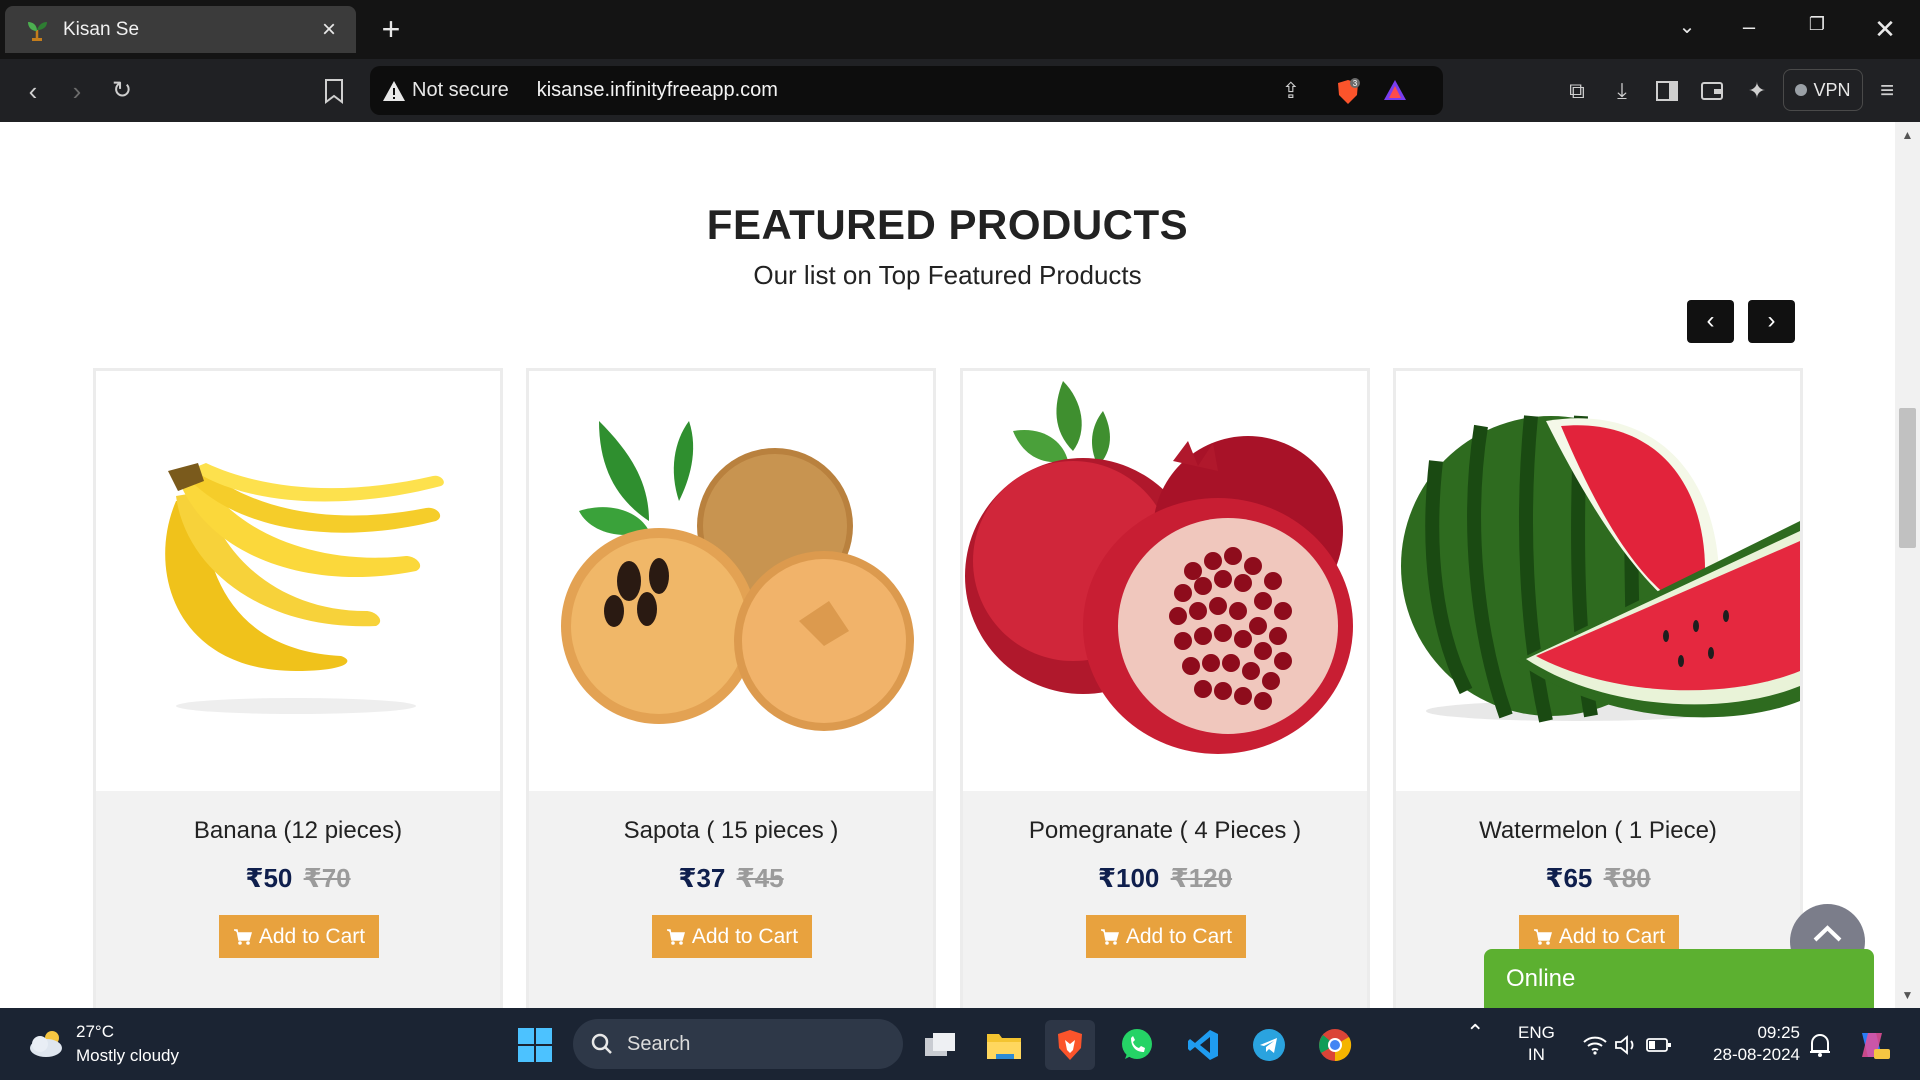 Image resolution: width=1920 pixels, height=1080 pixels. What do you see at coordinates (940, 1045) in the screenshot?
I see `task-view-icon` at bounding box center [940, 1045].